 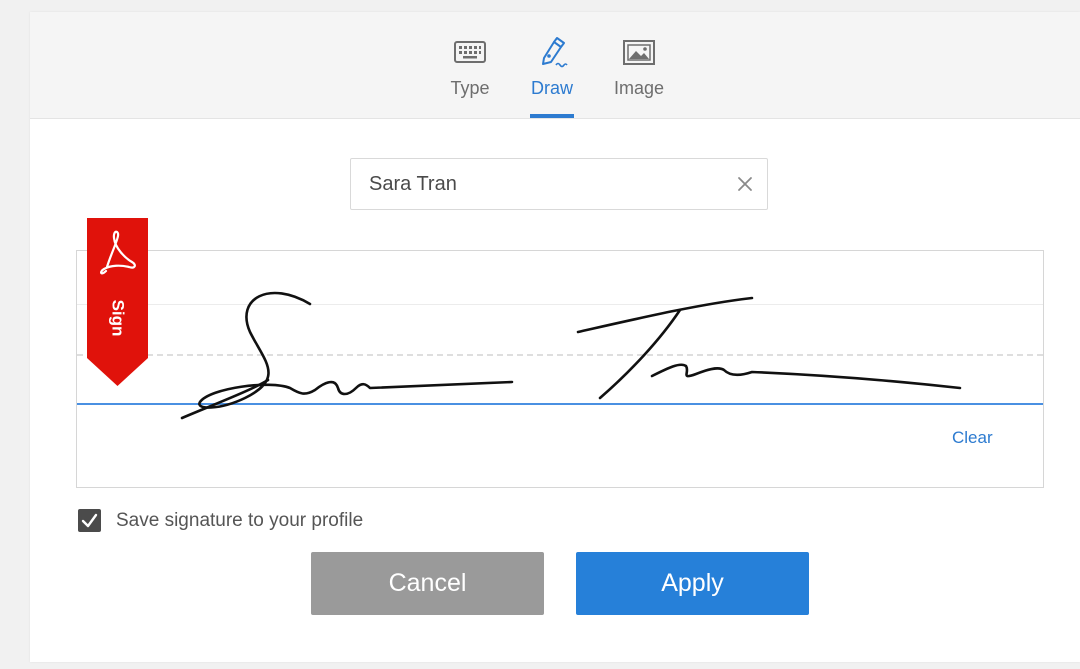 I want to click on pen-icon, so click(x=555, y=52).